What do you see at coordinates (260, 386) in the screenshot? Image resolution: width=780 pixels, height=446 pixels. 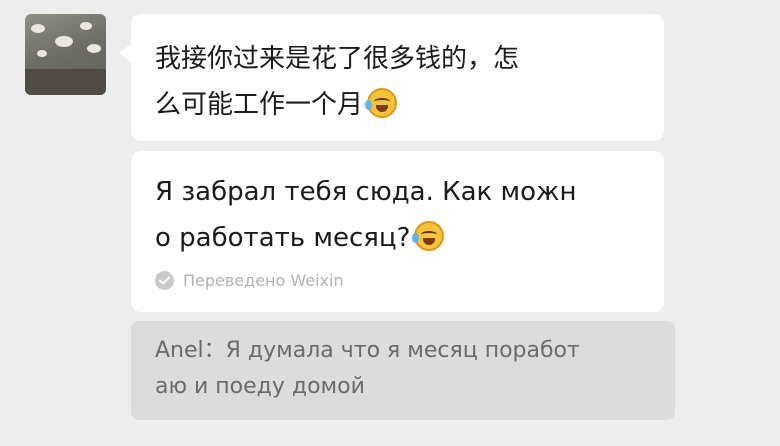 I see `quoted-line-2: аю и поеду домой` at bounding box center [260, 386].